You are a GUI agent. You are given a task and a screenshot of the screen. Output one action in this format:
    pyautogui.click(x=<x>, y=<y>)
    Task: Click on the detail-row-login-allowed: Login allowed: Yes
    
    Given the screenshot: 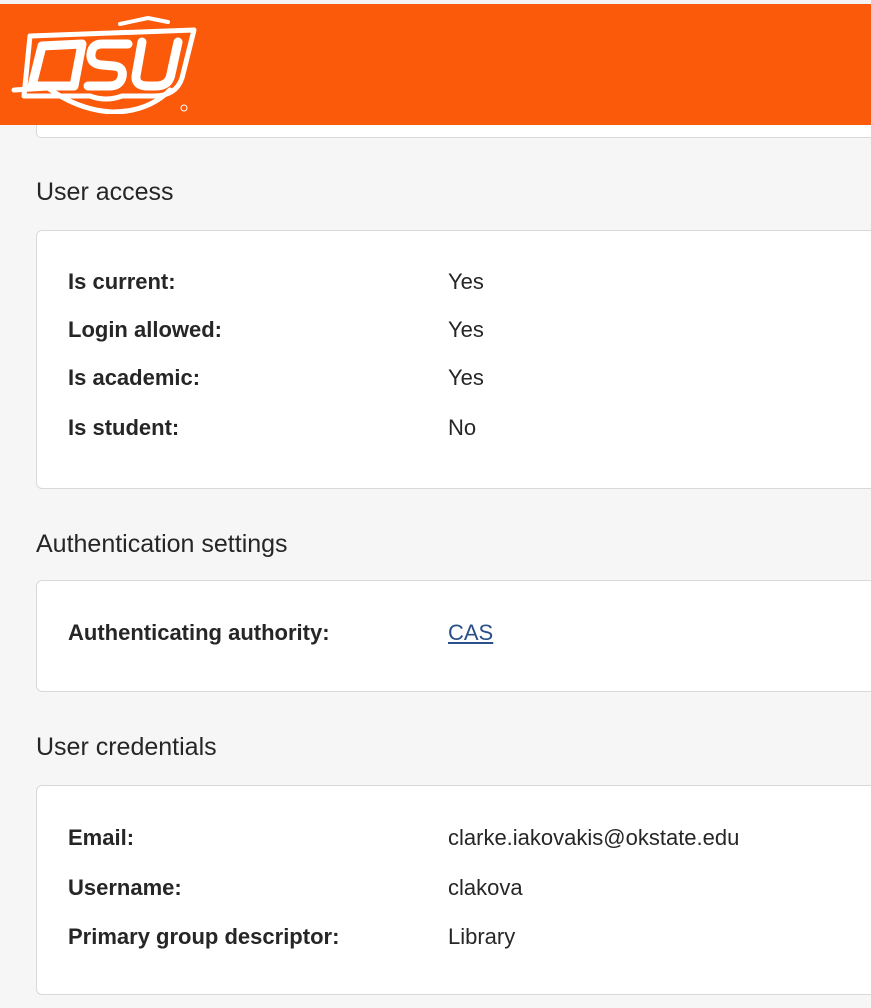 What is the action you would take?
    pyautogui.click(x=468, y=332)
    